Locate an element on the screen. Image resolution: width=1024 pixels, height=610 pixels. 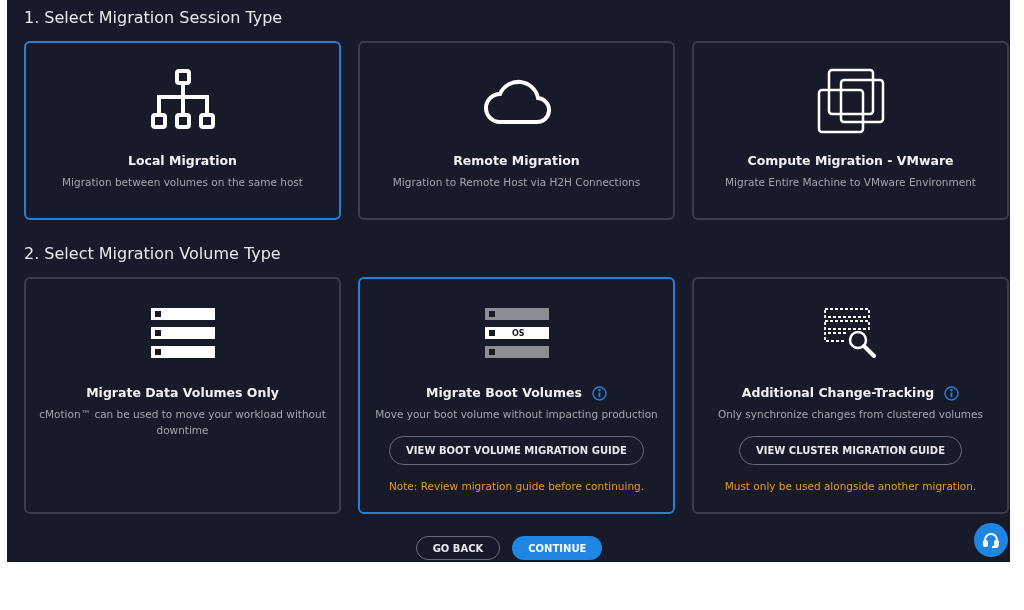
option-card: Additional Change-Tracking Only synchronize changes from clustered volumes VIEW CLUSTER MIGRATION GUIDE Must only be used alongside another migration. is located at coordinates (850, 395).